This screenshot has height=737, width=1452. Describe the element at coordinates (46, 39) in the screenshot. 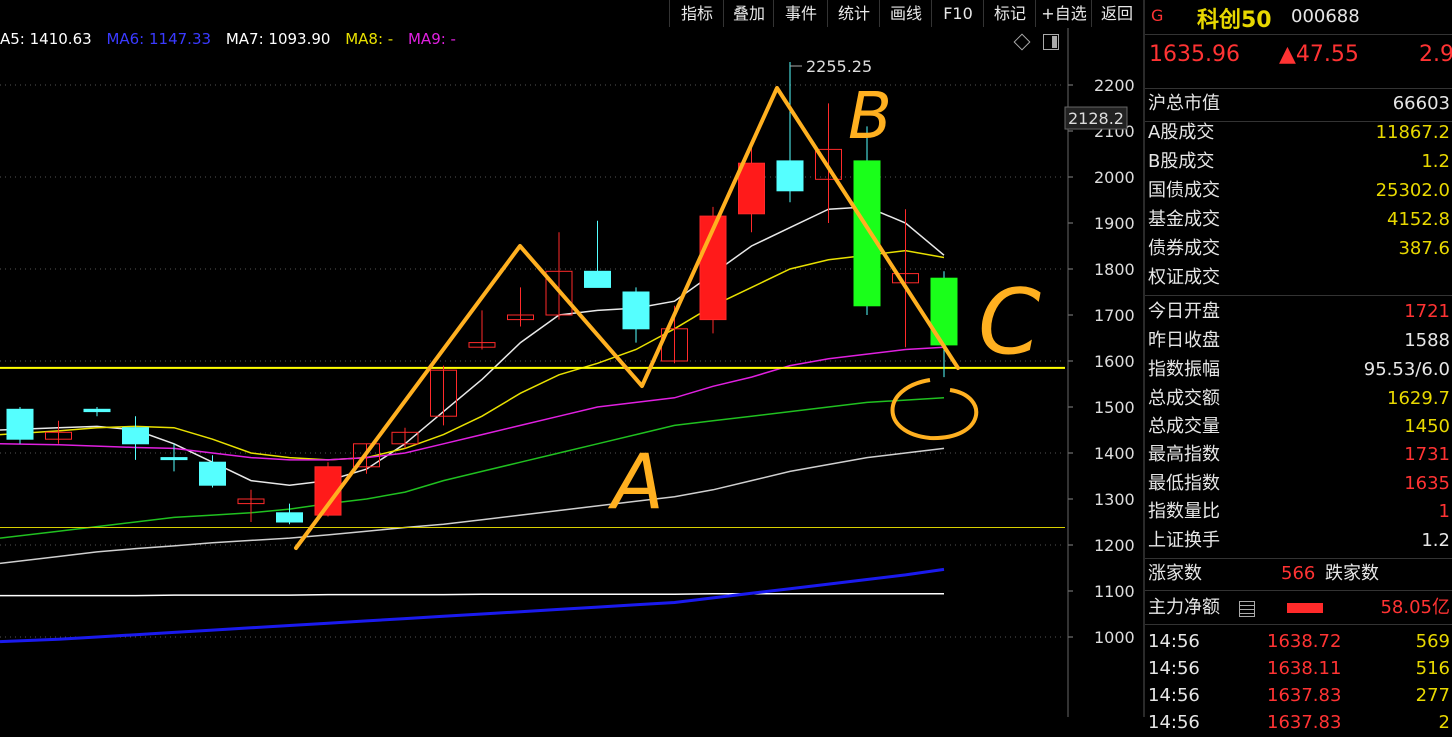

I see `ma5-label: A5: 1410.63` at that location.